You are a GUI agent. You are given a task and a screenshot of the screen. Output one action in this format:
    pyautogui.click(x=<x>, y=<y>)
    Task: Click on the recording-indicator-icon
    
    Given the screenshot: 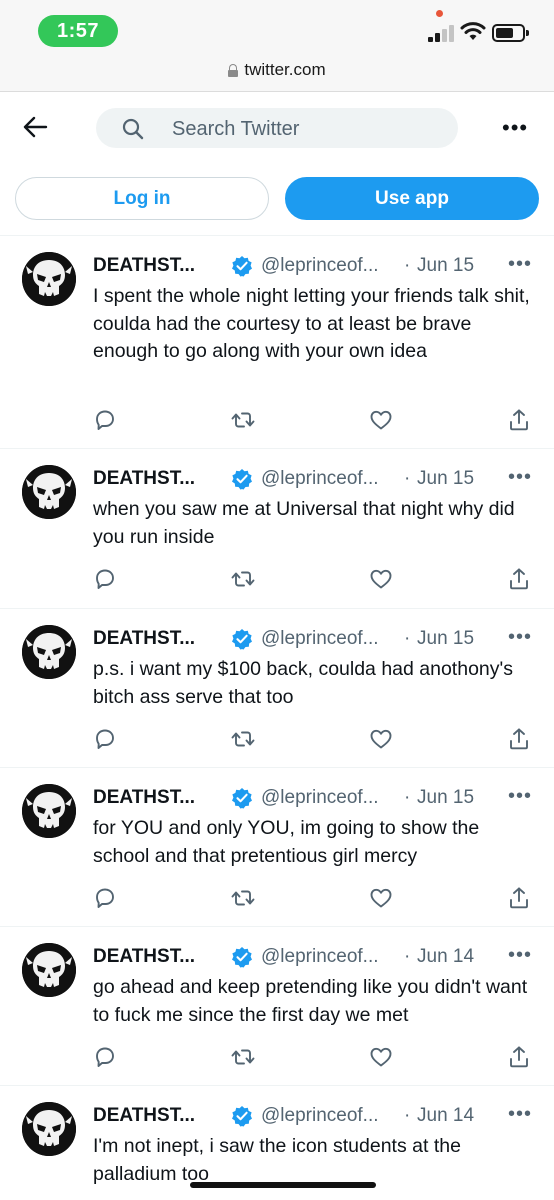 What is the action you would take?
    pyautogui.click(x=439, y=13)
    